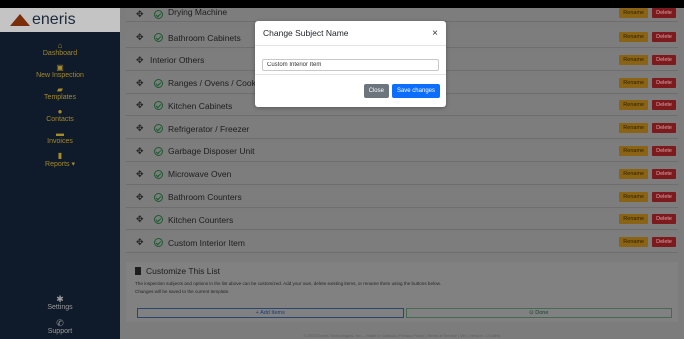  I want to click on customize-title: Customize This List, so click(402, 269).